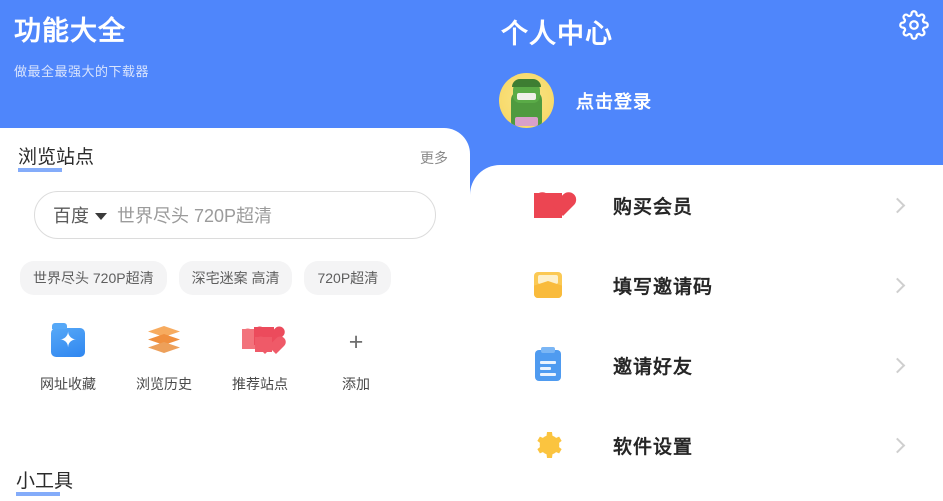 The height and width of the screenshot is (501, 943). I want to click on profile-page-title: 个人中心, so click(557, 34).